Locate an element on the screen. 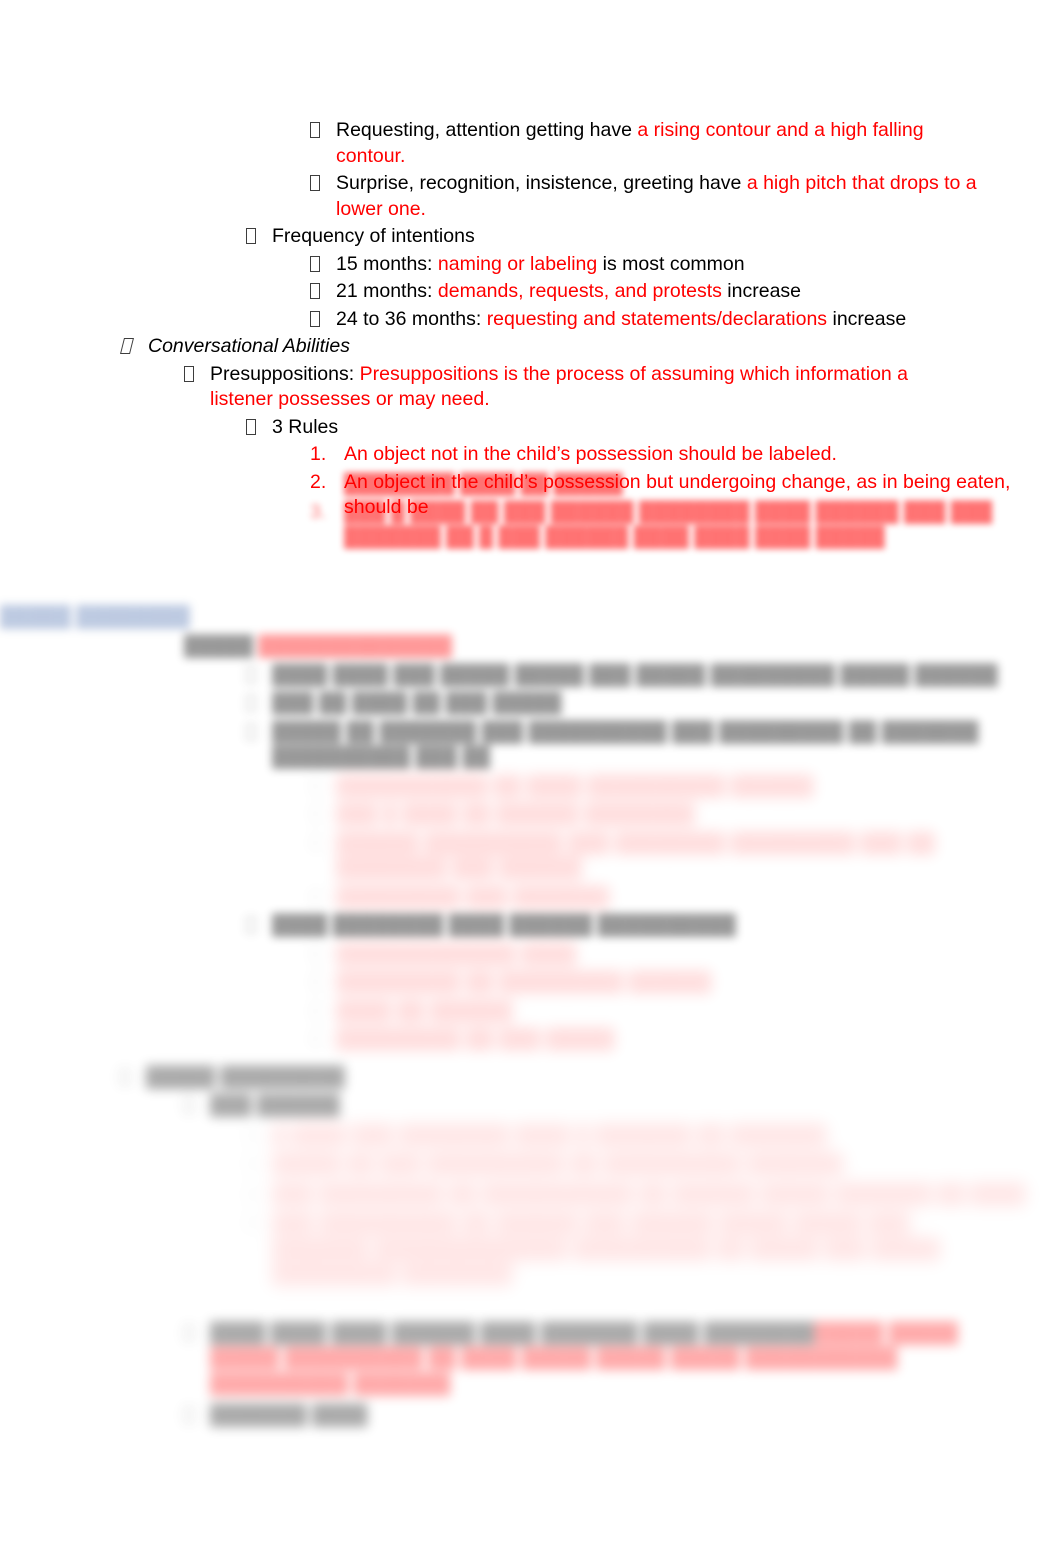 Image resolution: width=1062 pixels, height=1556 pixels. conversational-abilities-heading: Conversational Abilities is located at coordinates (249, 346).